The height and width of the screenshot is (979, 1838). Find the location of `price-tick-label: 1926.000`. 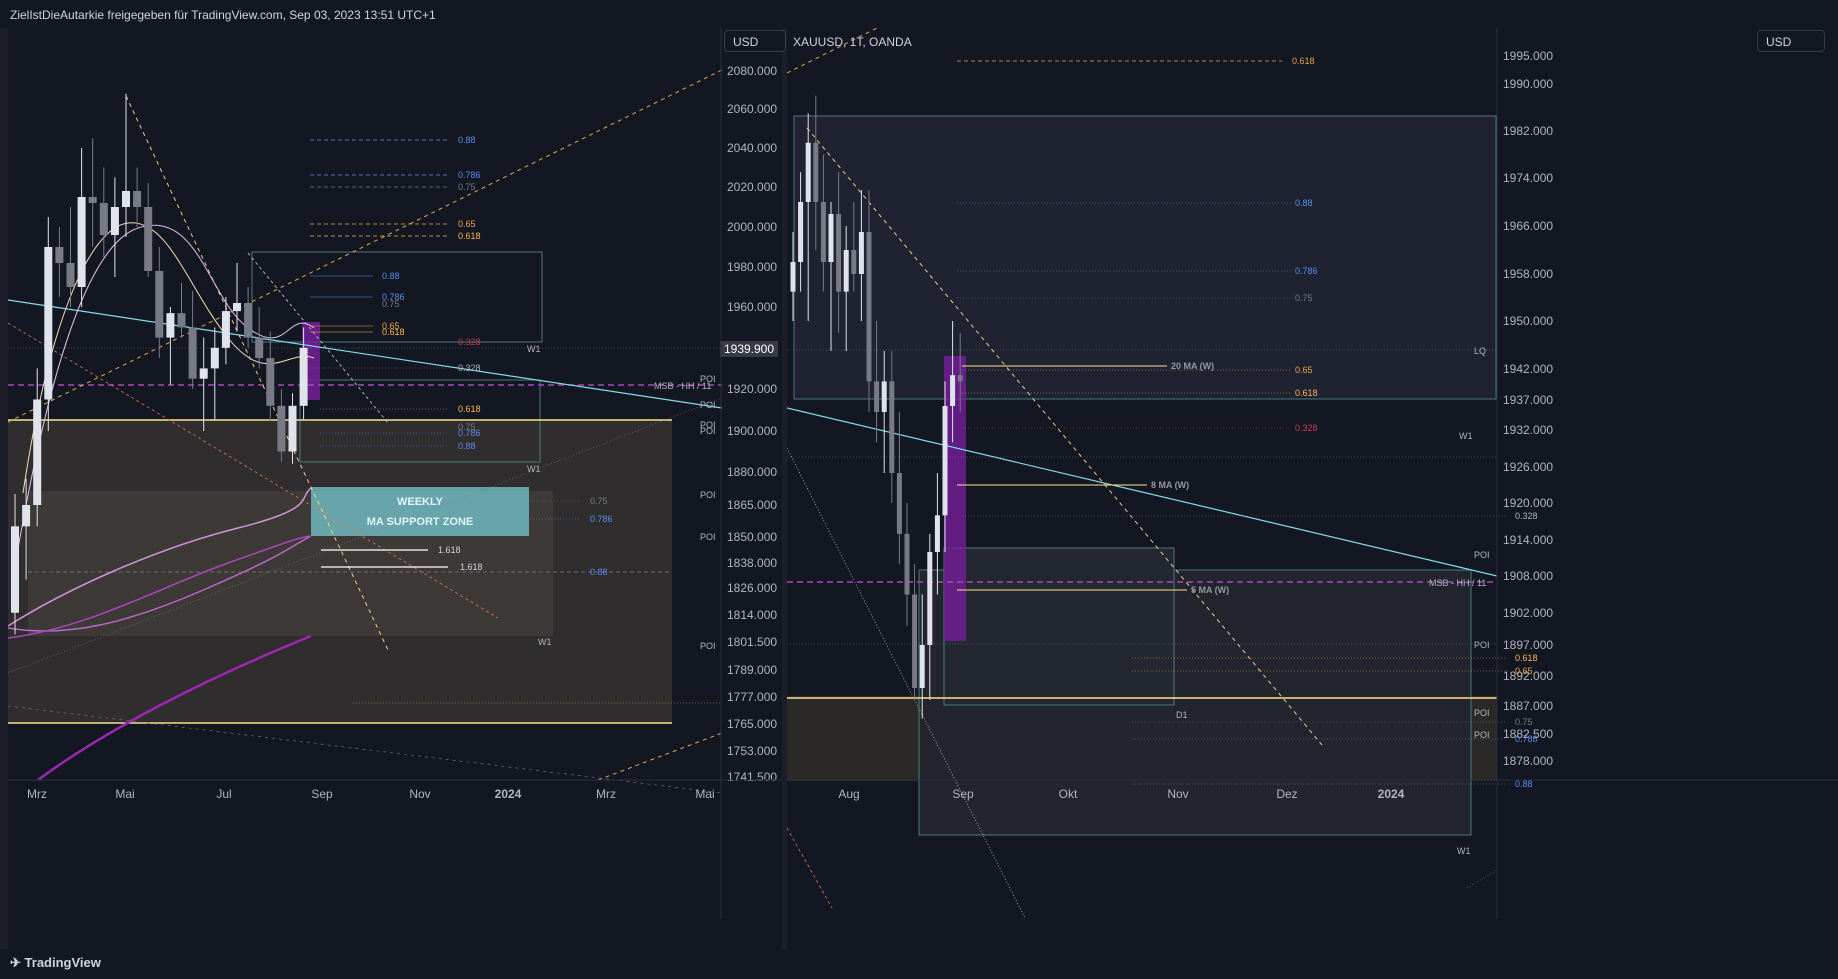

price-tick-label: 1926.000 is located at coordinates (1528, 467).